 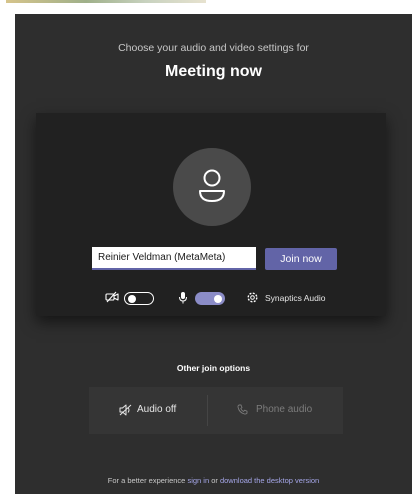 I want to click on footer-prefix: For a better experience, so click(x=147, y=480).